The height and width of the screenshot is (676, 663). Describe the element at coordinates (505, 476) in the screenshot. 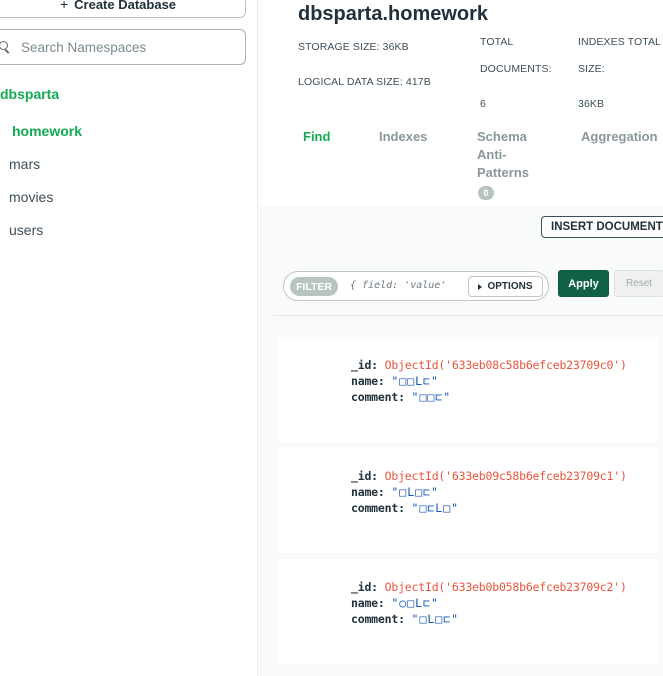

I see `doc-id-value: ObjectId('633eb09c58b6efceb23709c1')` at that location.